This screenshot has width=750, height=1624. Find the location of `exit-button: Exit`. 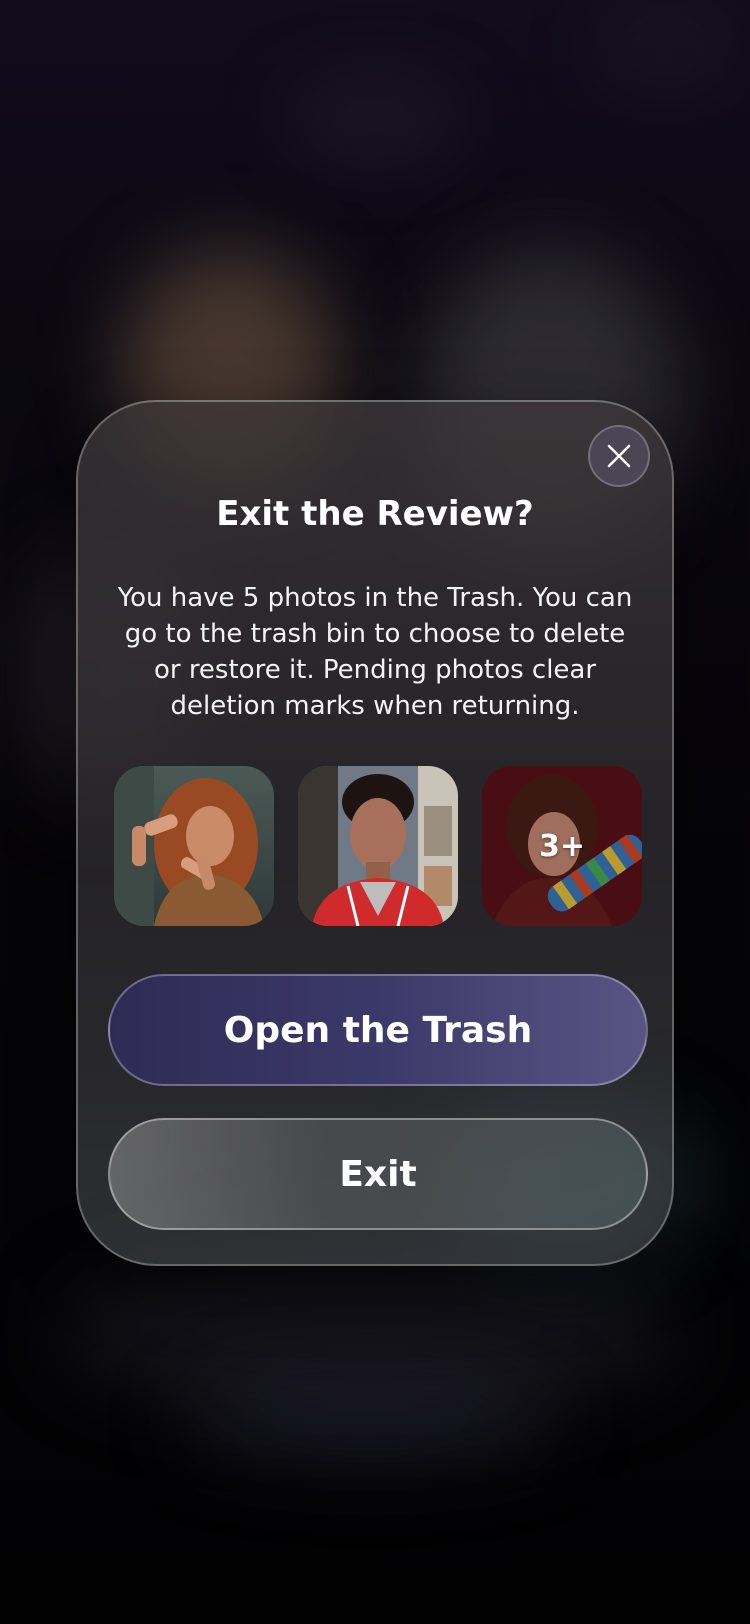

exit-button: Exit is located at coordinates (378, 1174).